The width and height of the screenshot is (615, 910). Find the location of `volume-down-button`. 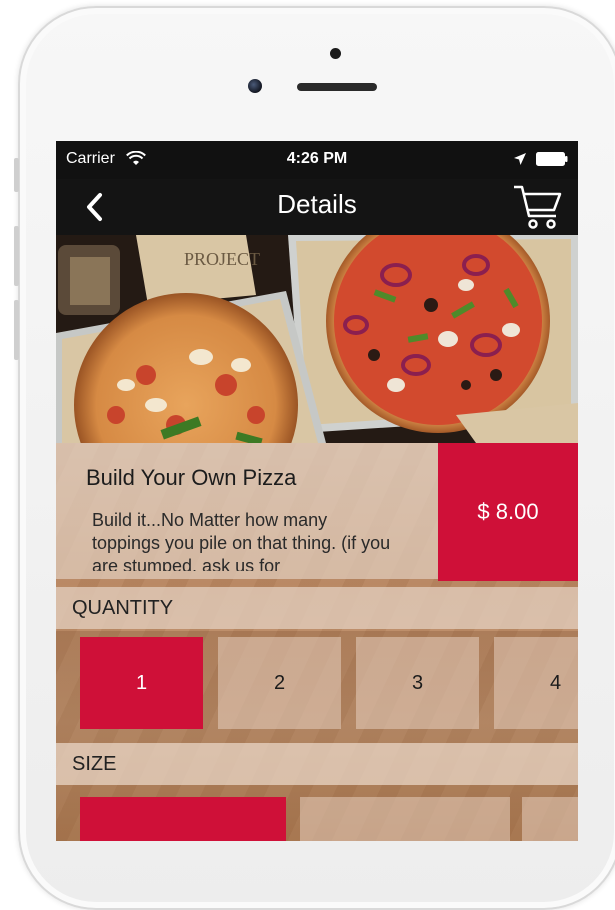

volume-down-button is located at coordinates (16, 330).